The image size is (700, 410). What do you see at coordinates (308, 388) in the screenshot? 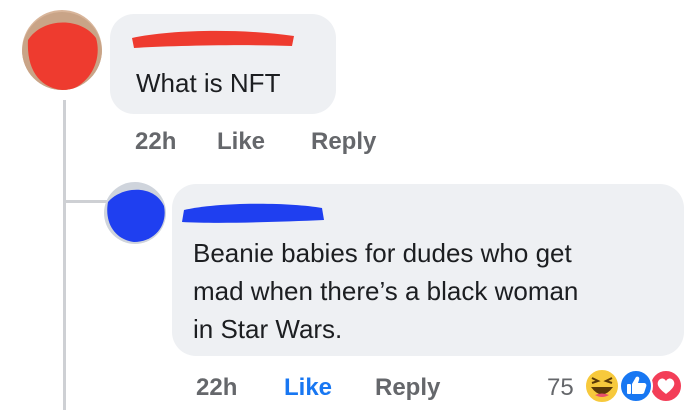
I see `reply-like-button: Like` at bounding box center [308, 388].